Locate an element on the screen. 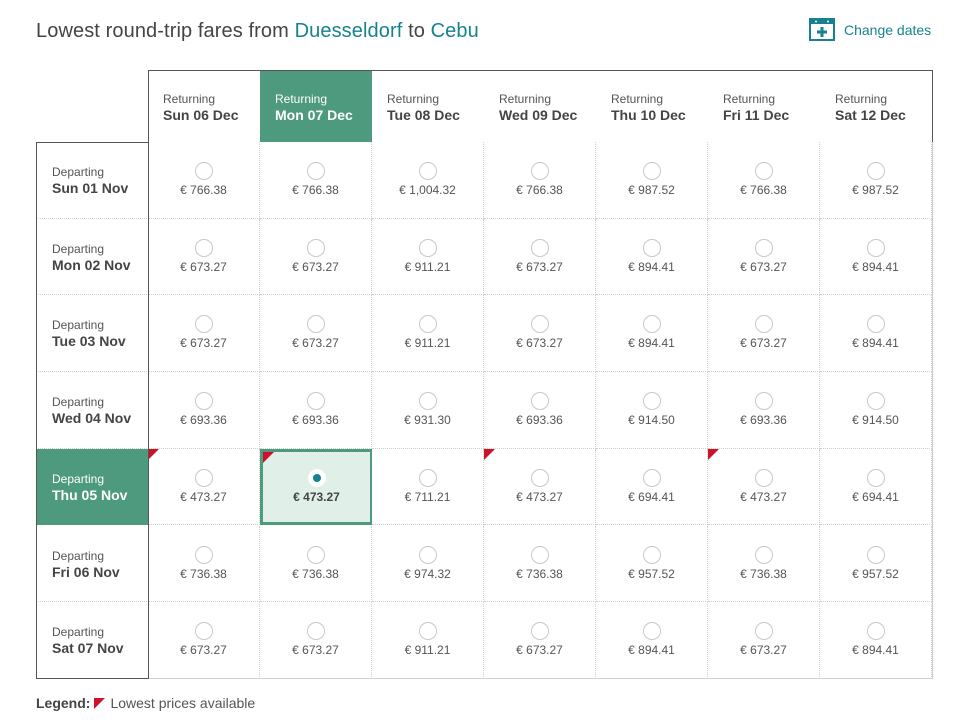  origin-city-link: Duesseldorf is located at coordinates (349, 31).